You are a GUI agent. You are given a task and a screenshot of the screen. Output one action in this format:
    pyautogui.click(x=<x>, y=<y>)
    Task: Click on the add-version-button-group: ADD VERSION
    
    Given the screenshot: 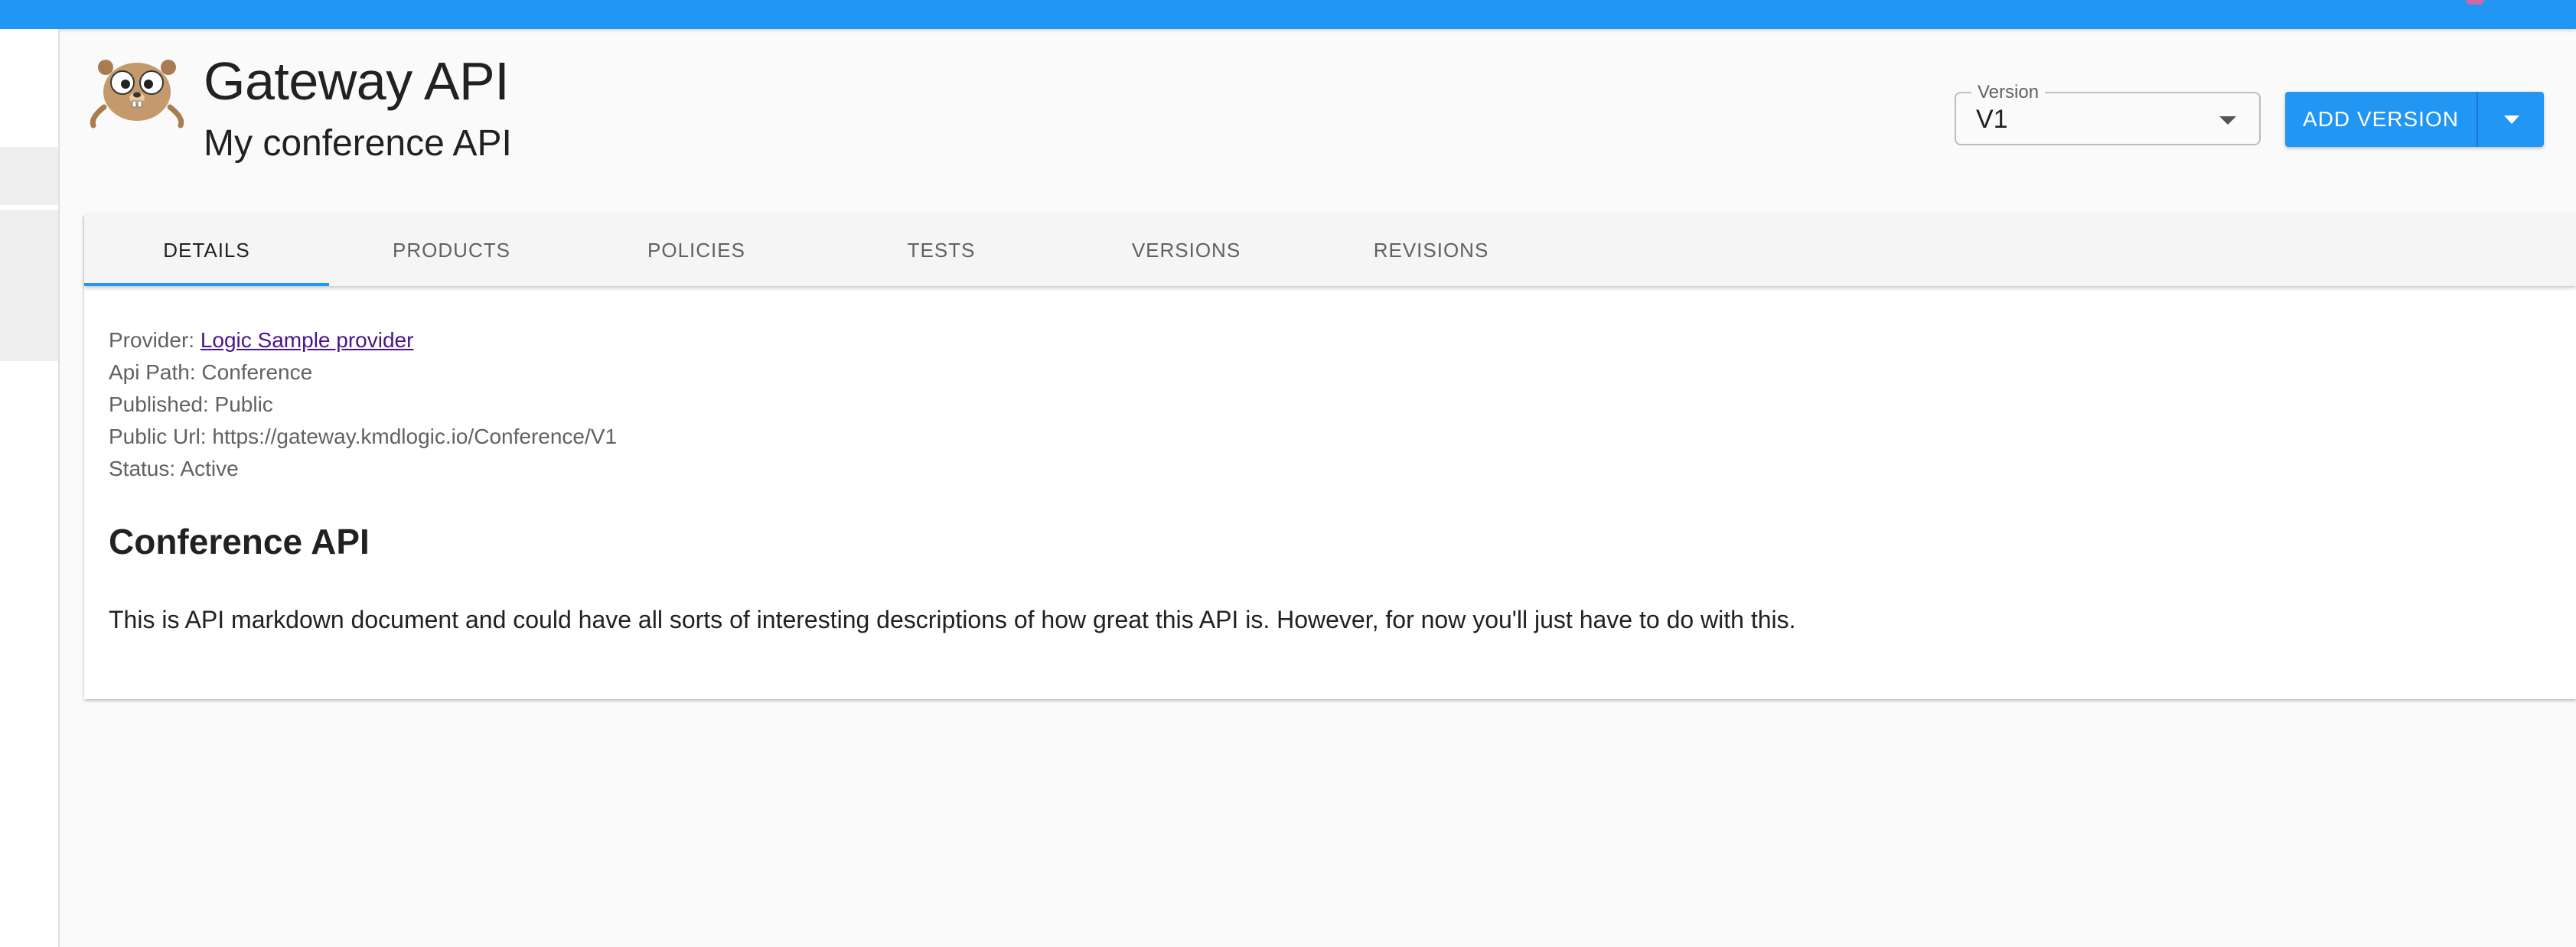 What is the action you would take?
    pyautogui.click(x=2414, y=119)
    